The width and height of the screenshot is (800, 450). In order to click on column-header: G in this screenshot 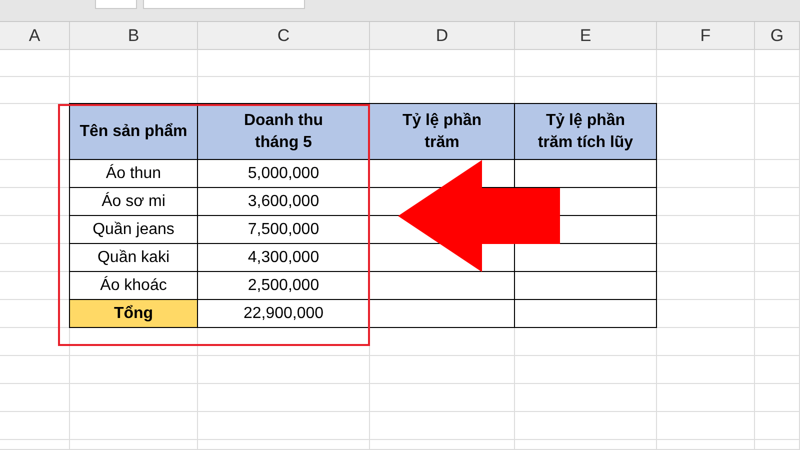, I will do `click(777, 36)`.